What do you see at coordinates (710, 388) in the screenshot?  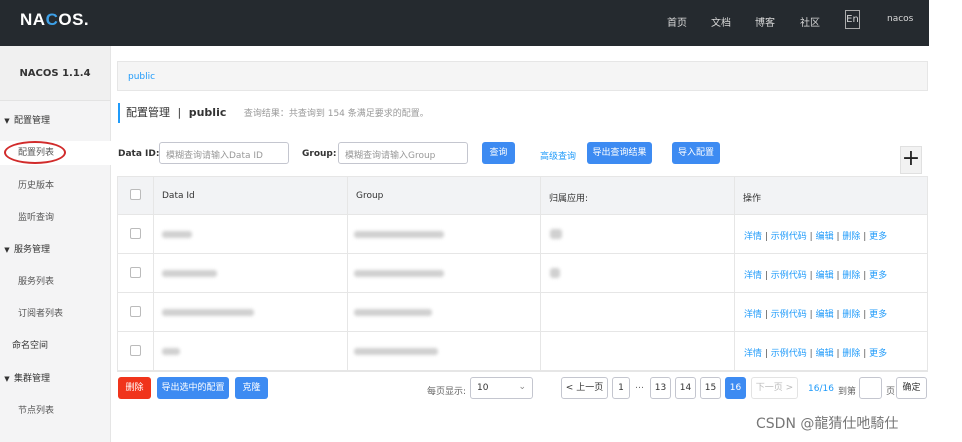 I see `page-15-button: 15` at bounding box center [710, 388].